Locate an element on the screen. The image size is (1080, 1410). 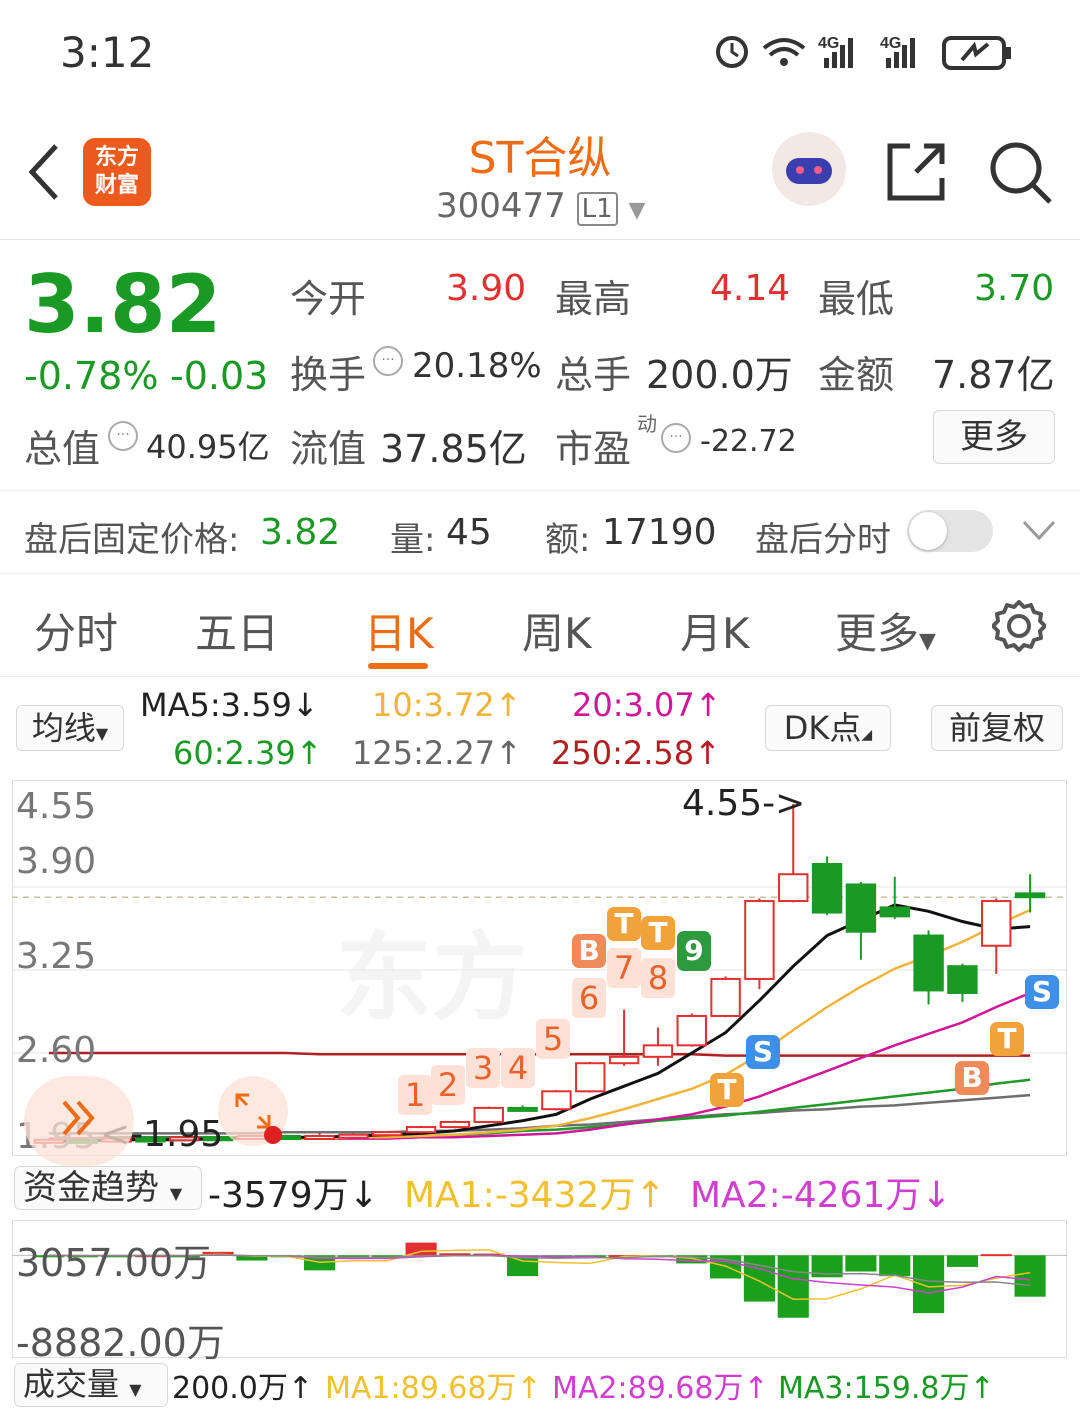
change-pct: -0.78% is located at coordinates (91, 376).